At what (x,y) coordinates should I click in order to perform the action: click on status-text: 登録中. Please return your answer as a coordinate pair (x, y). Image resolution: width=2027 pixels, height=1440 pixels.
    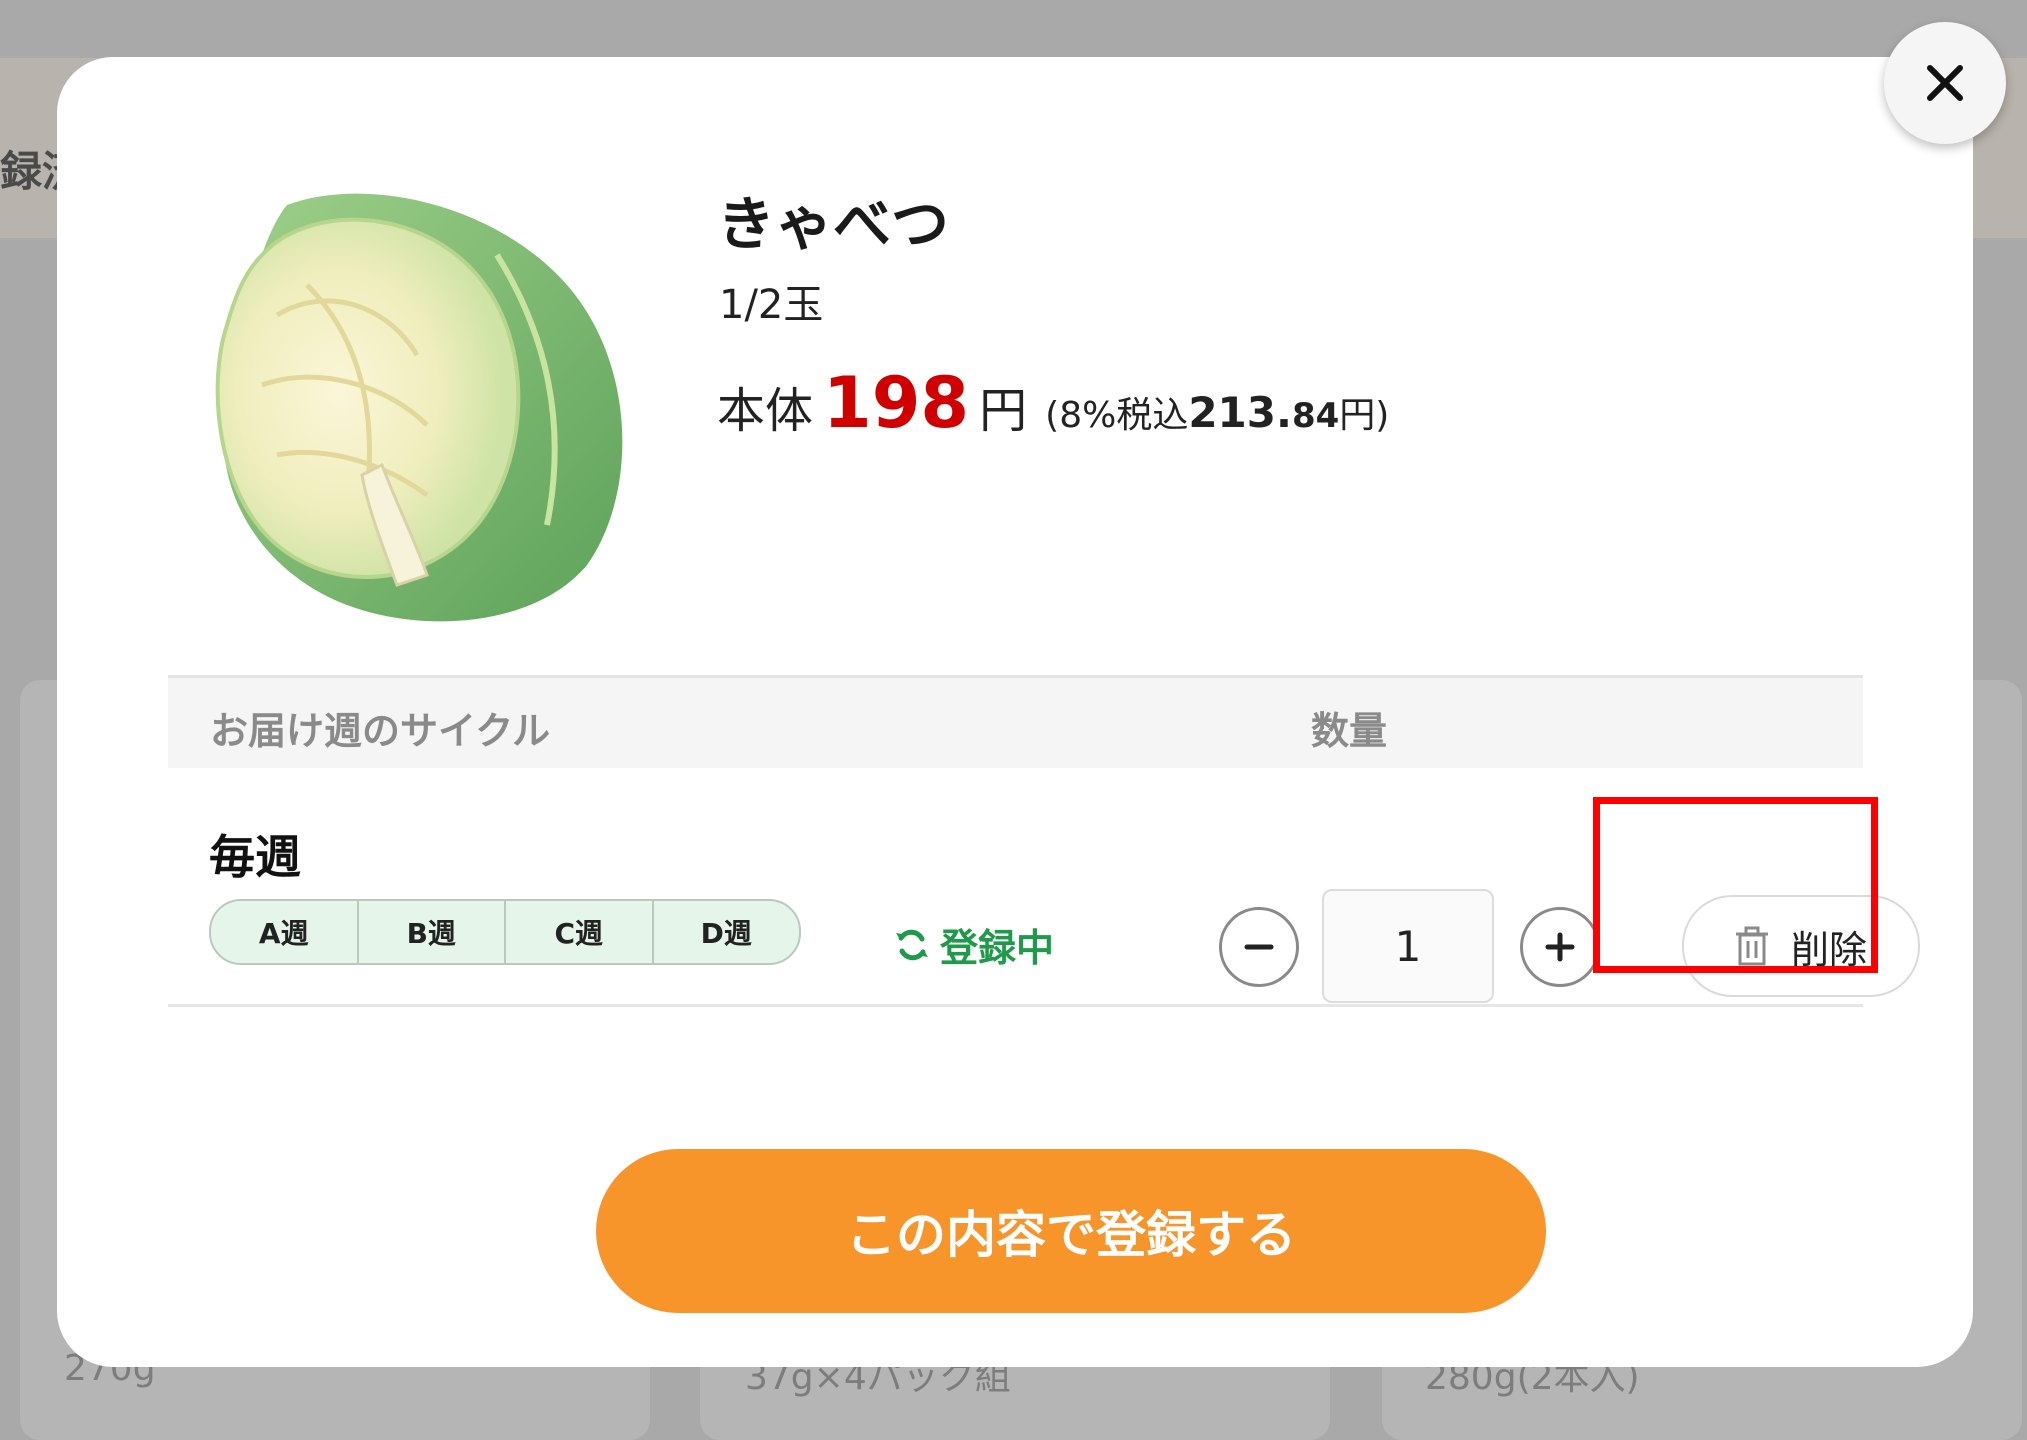
    Looking at the image, I should click on (997, 948).